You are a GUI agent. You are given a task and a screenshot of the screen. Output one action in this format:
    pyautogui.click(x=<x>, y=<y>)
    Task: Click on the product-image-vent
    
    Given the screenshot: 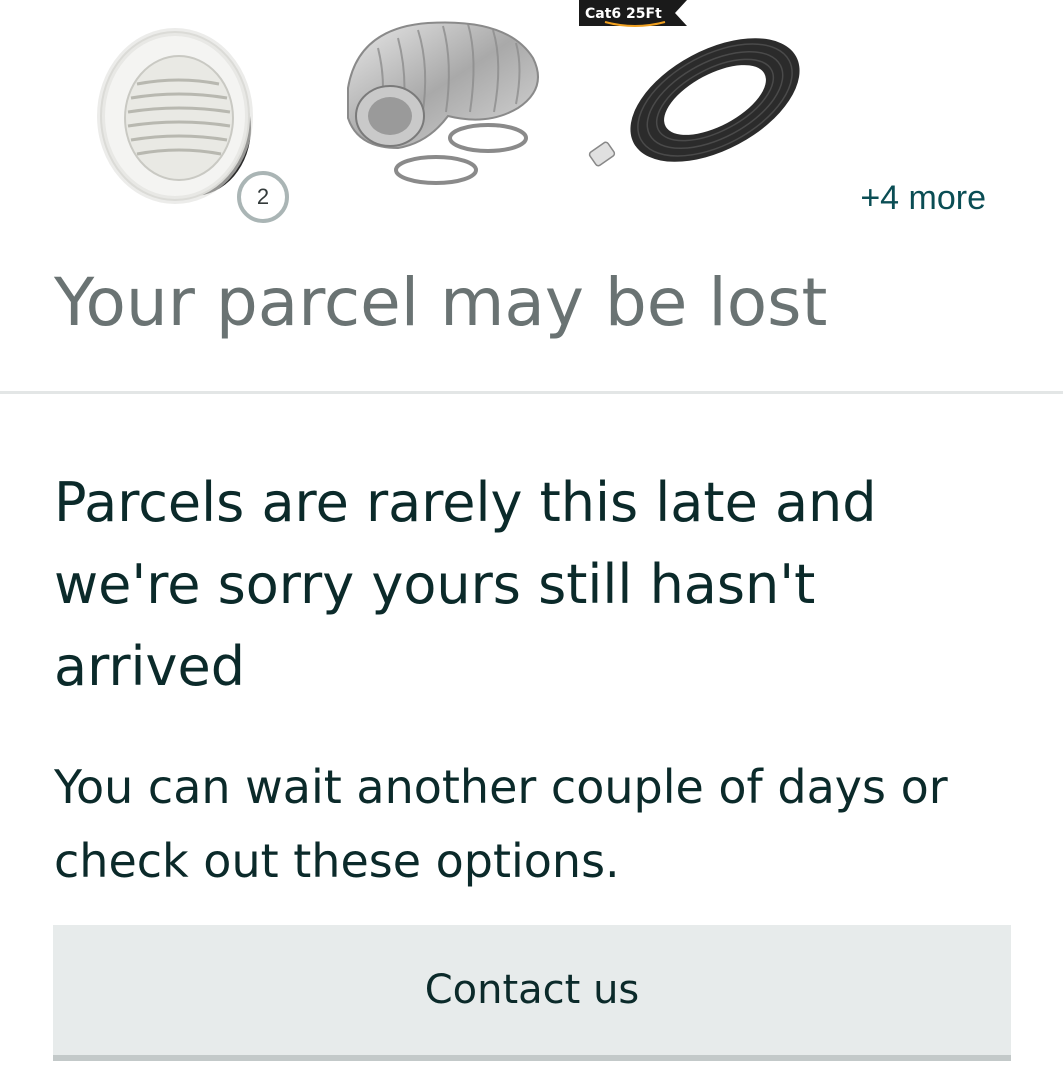 What is the action you would take?
    pyautogui.click(x=177, y=113)
    